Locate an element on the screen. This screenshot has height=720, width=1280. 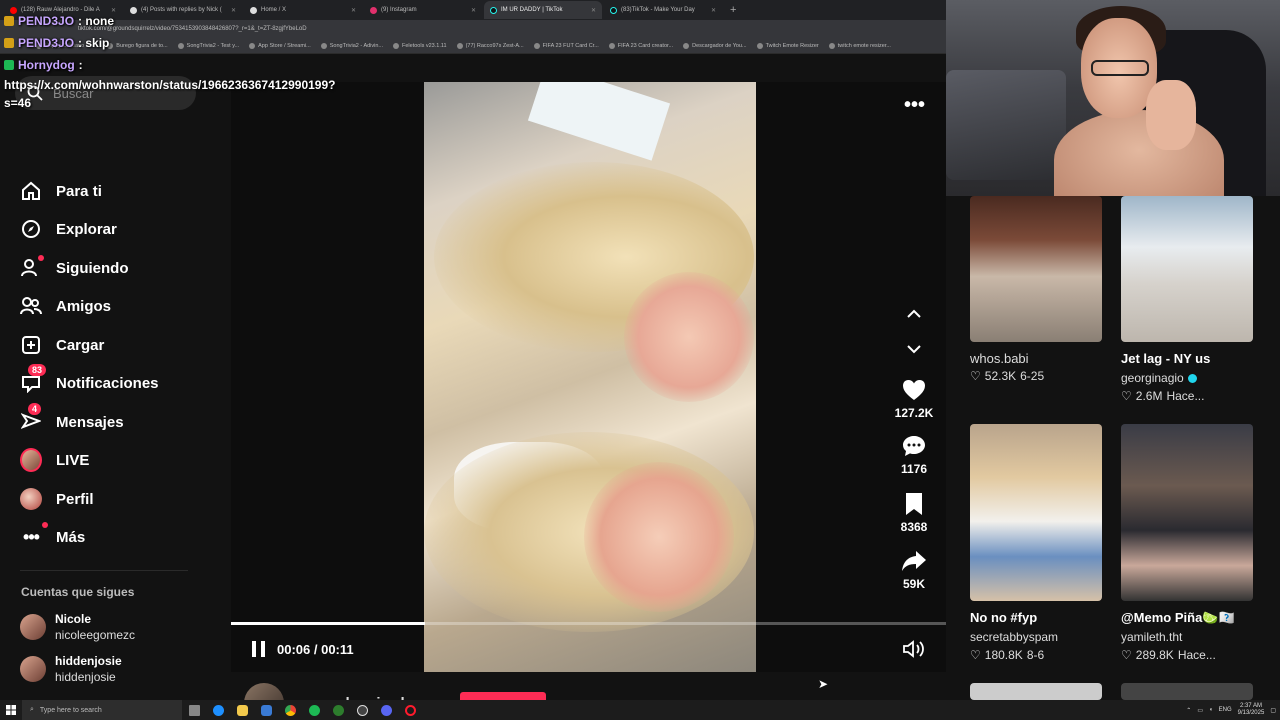
edge-icon is located at coordinates (218, 710).